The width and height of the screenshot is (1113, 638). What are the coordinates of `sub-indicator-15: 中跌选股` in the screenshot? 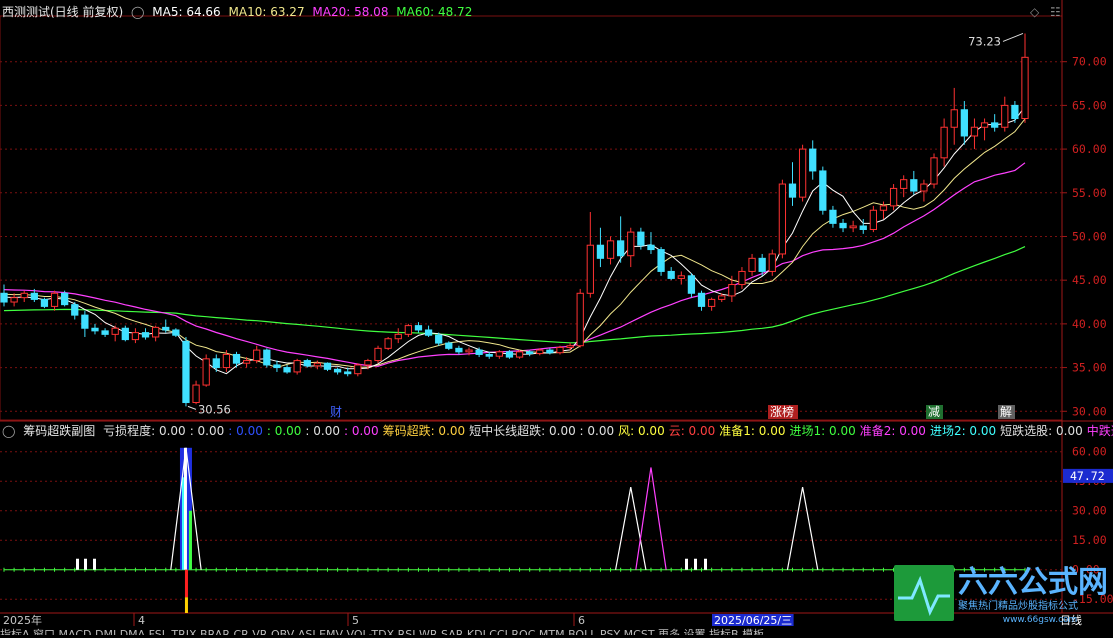 It's located at (1099, 431).